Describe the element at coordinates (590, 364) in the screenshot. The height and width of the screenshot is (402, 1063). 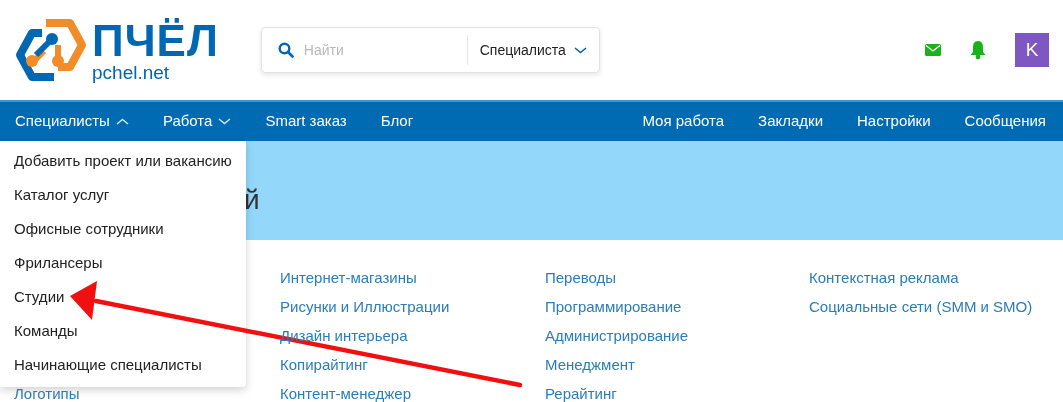
I see `category-link: Менеджмент` at that location.